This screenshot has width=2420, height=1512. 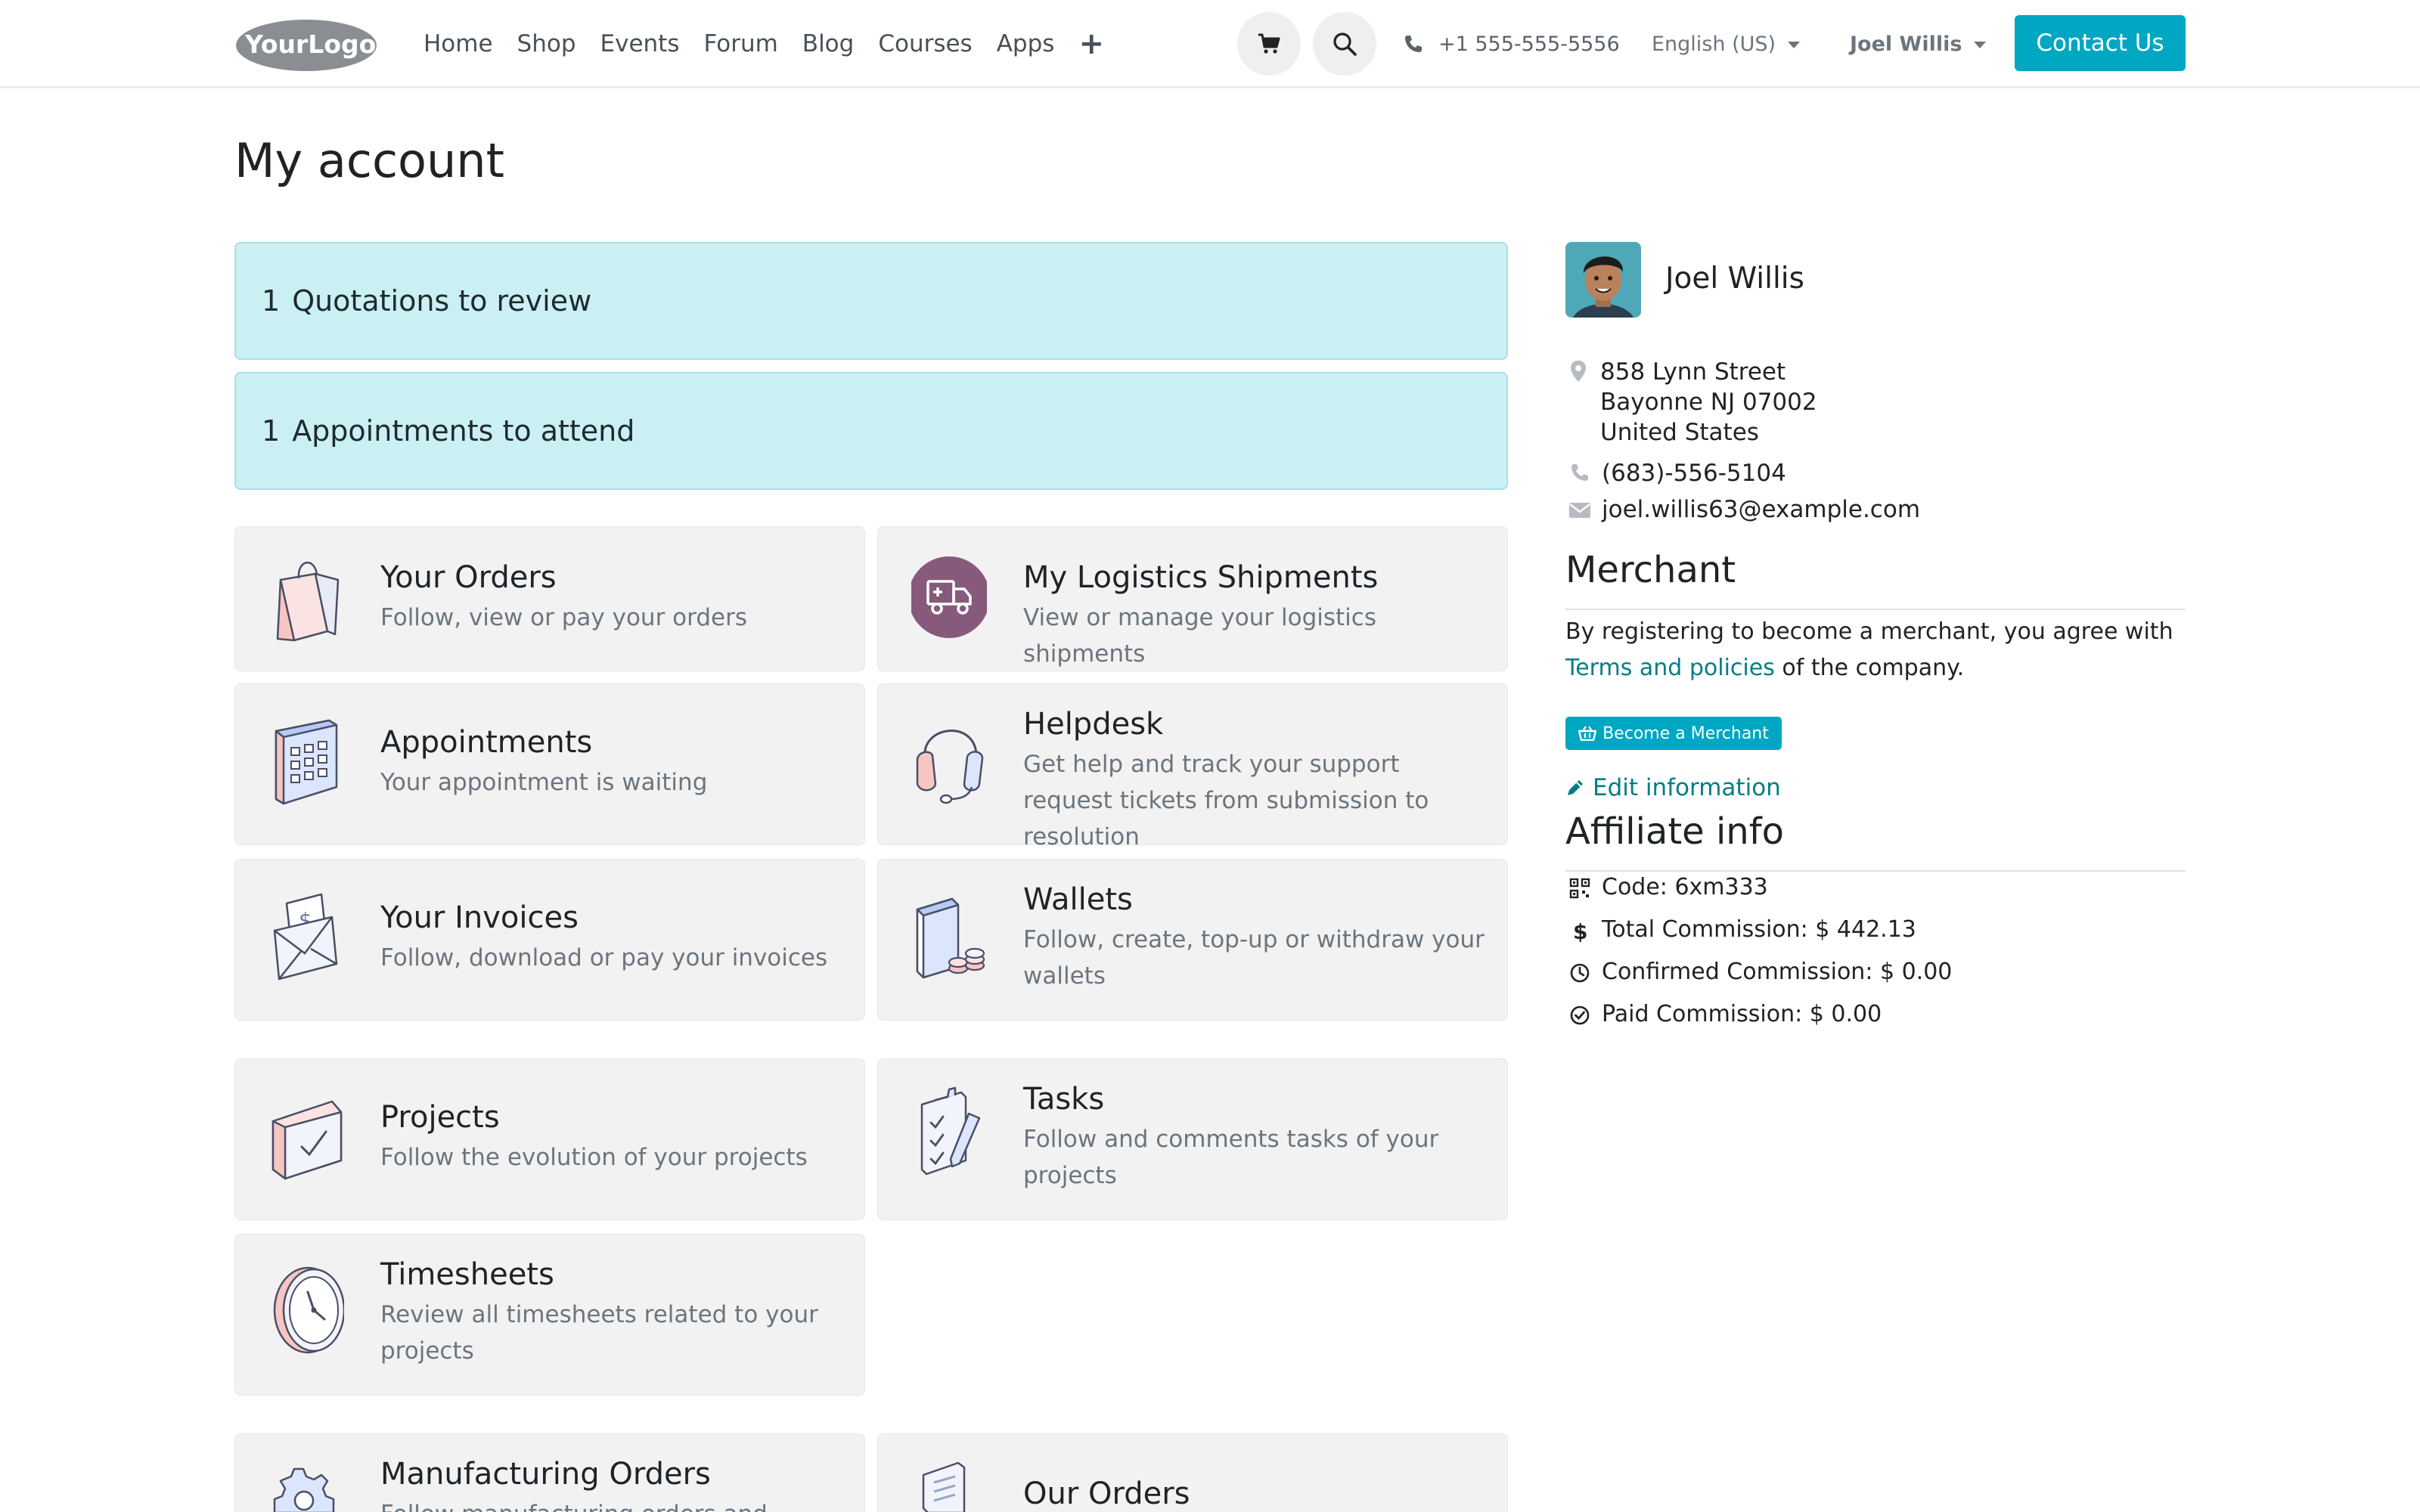 What do you see at coordinates (1201, 577) in the screenshot?
I see `card-title: My Logistics Shipments` at bounding box center [1201, 577].